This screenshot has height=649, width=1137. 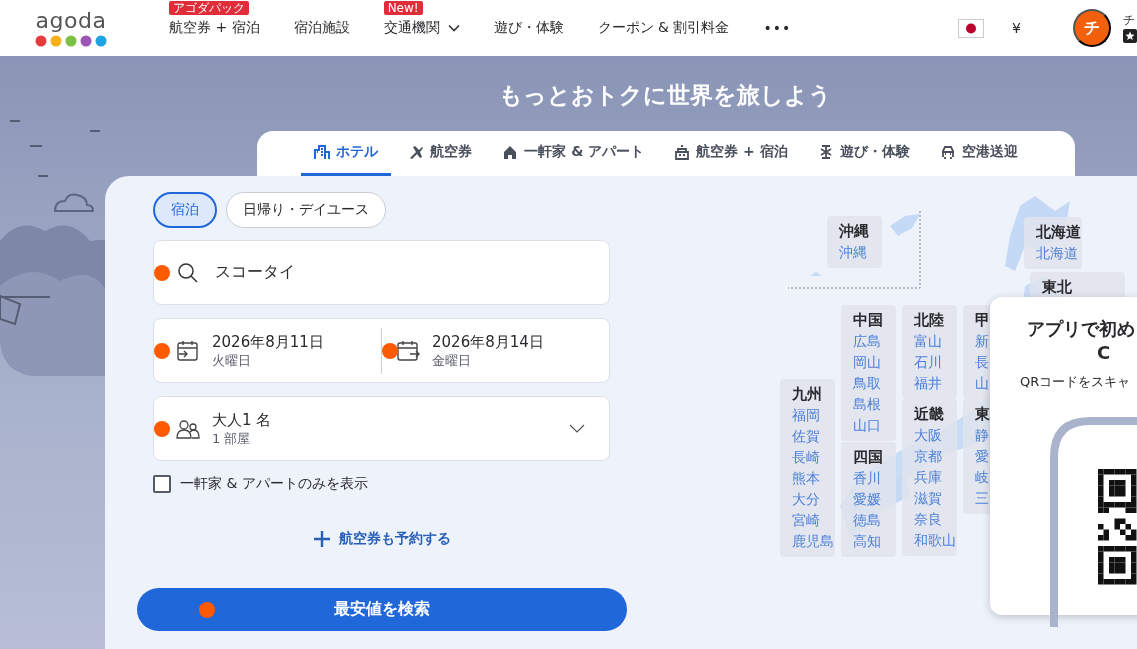 What do you see at coordinates (1059, 232) in the screenshot?
I see `region-name: 北海道` at bounding box center [1059, 232].